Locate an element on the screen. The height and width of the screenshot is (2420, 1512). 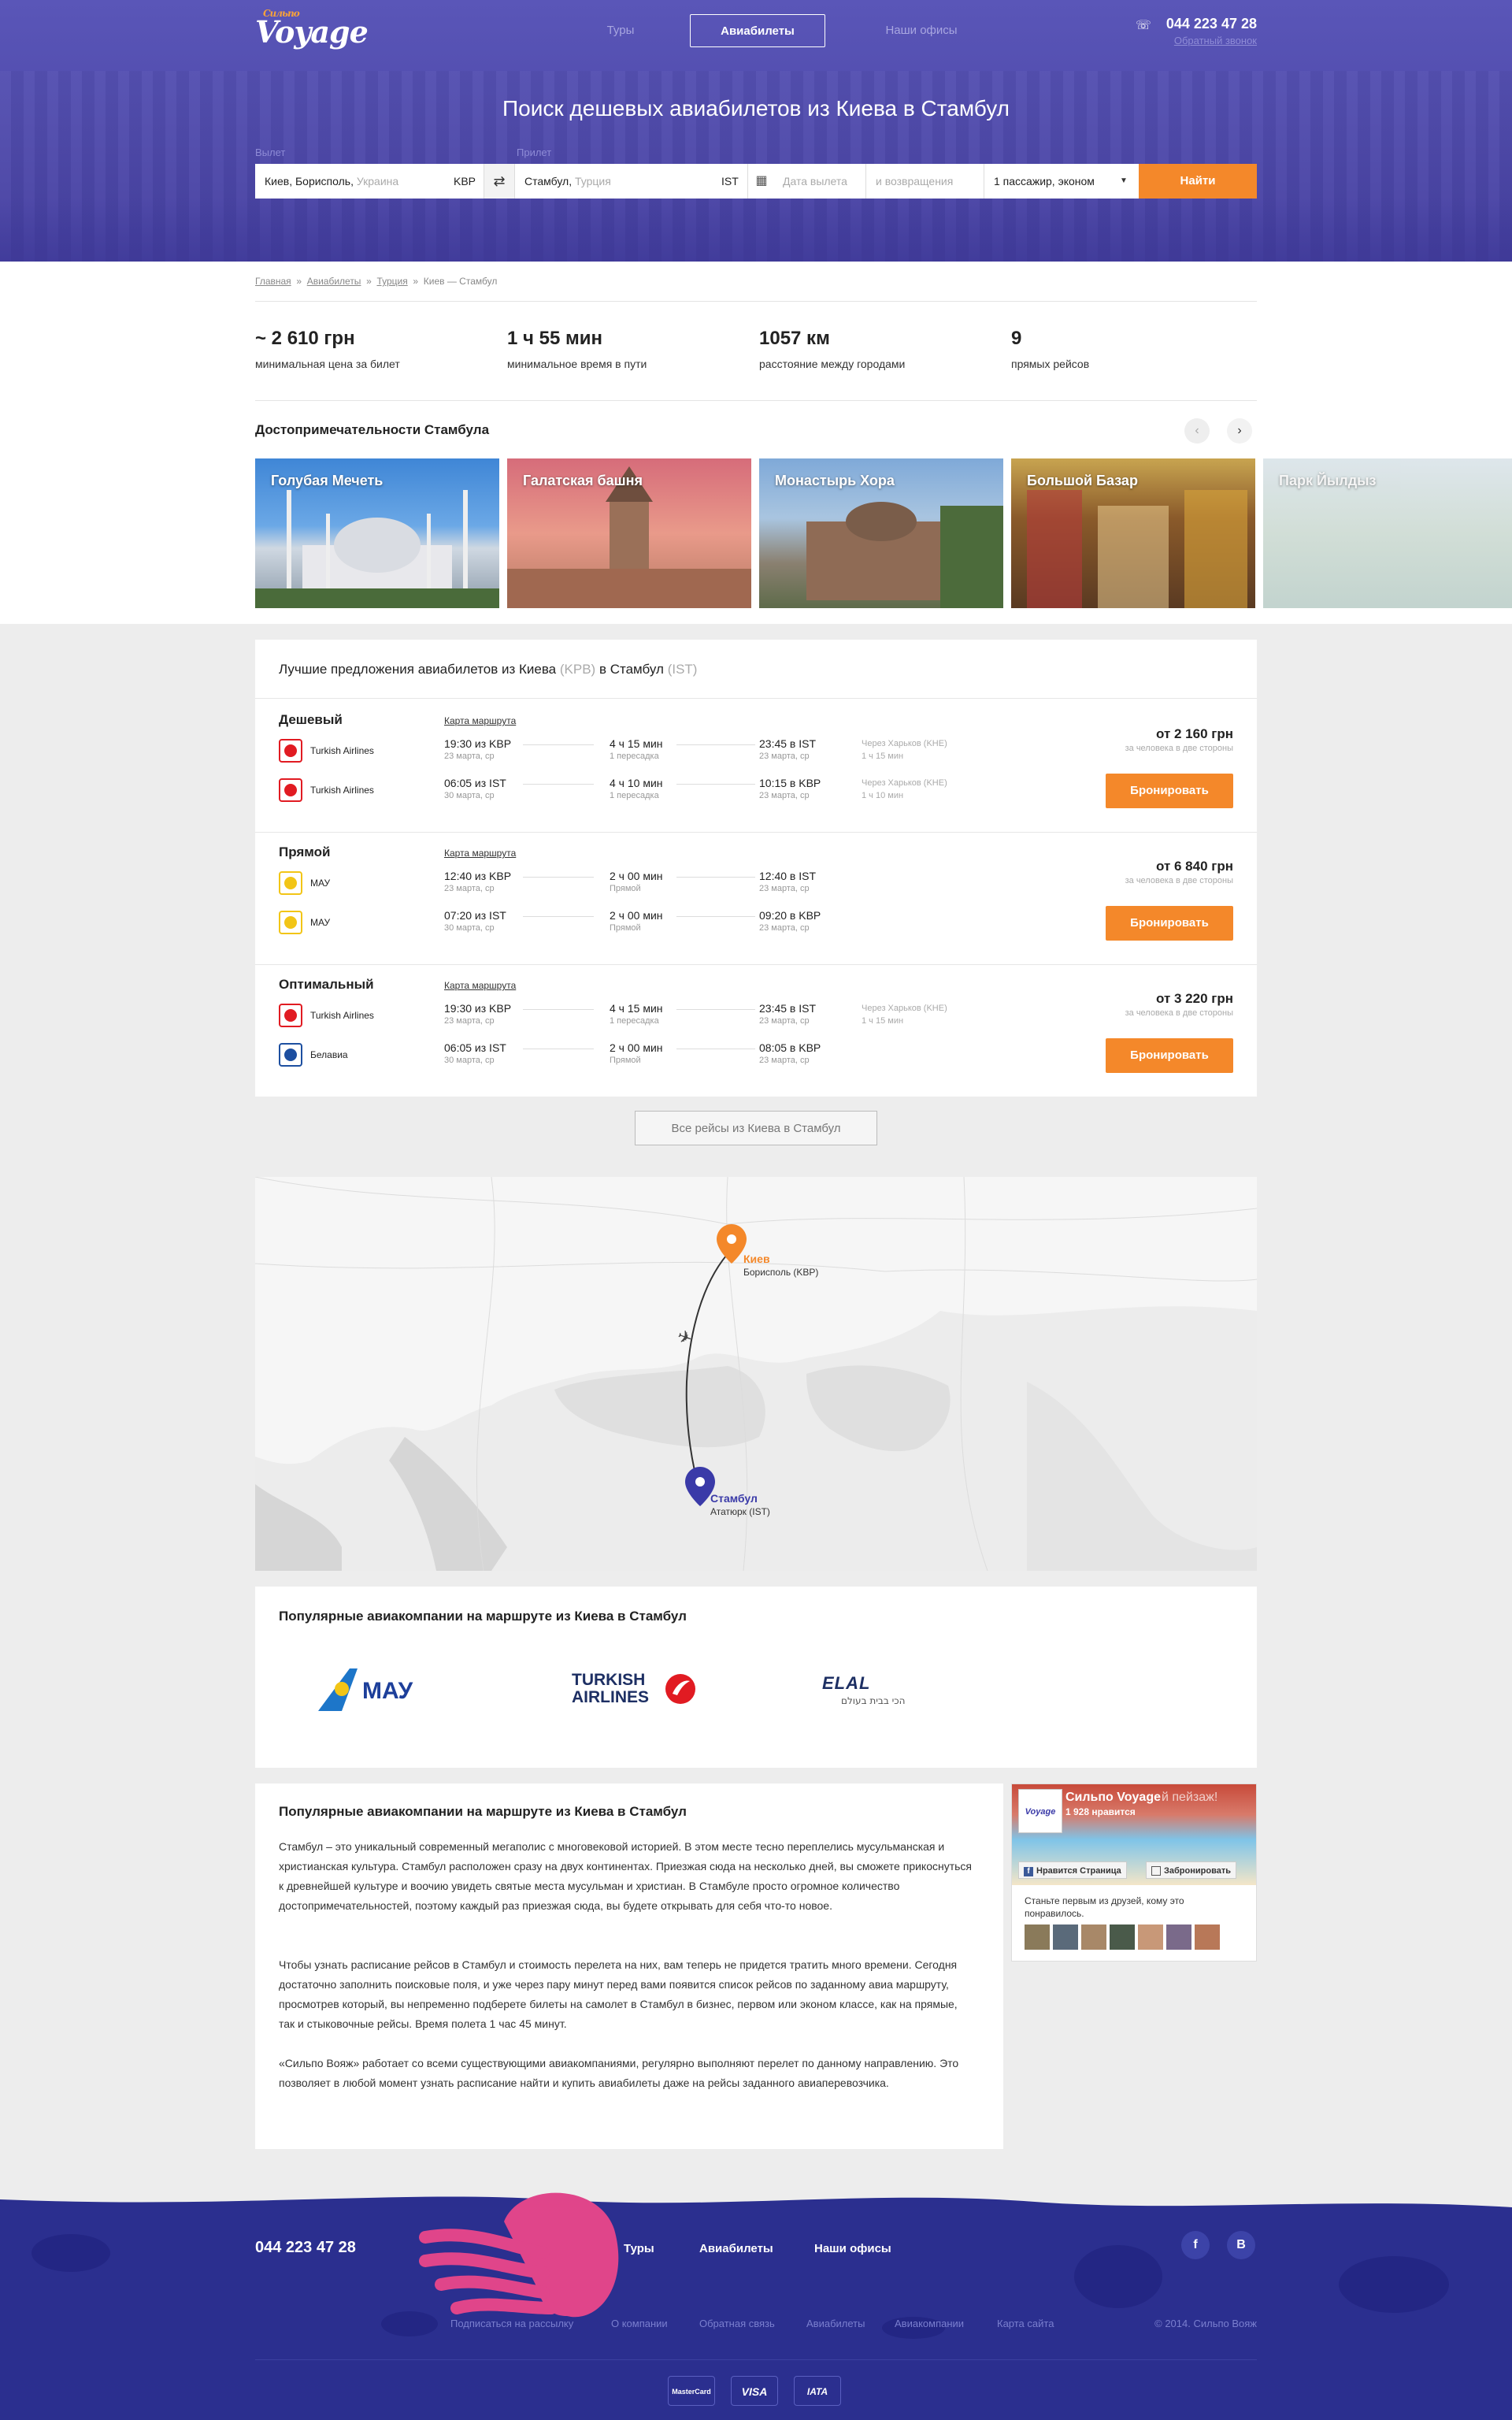
offers-from-code: (KPB) is located at coordinates (577, 669).